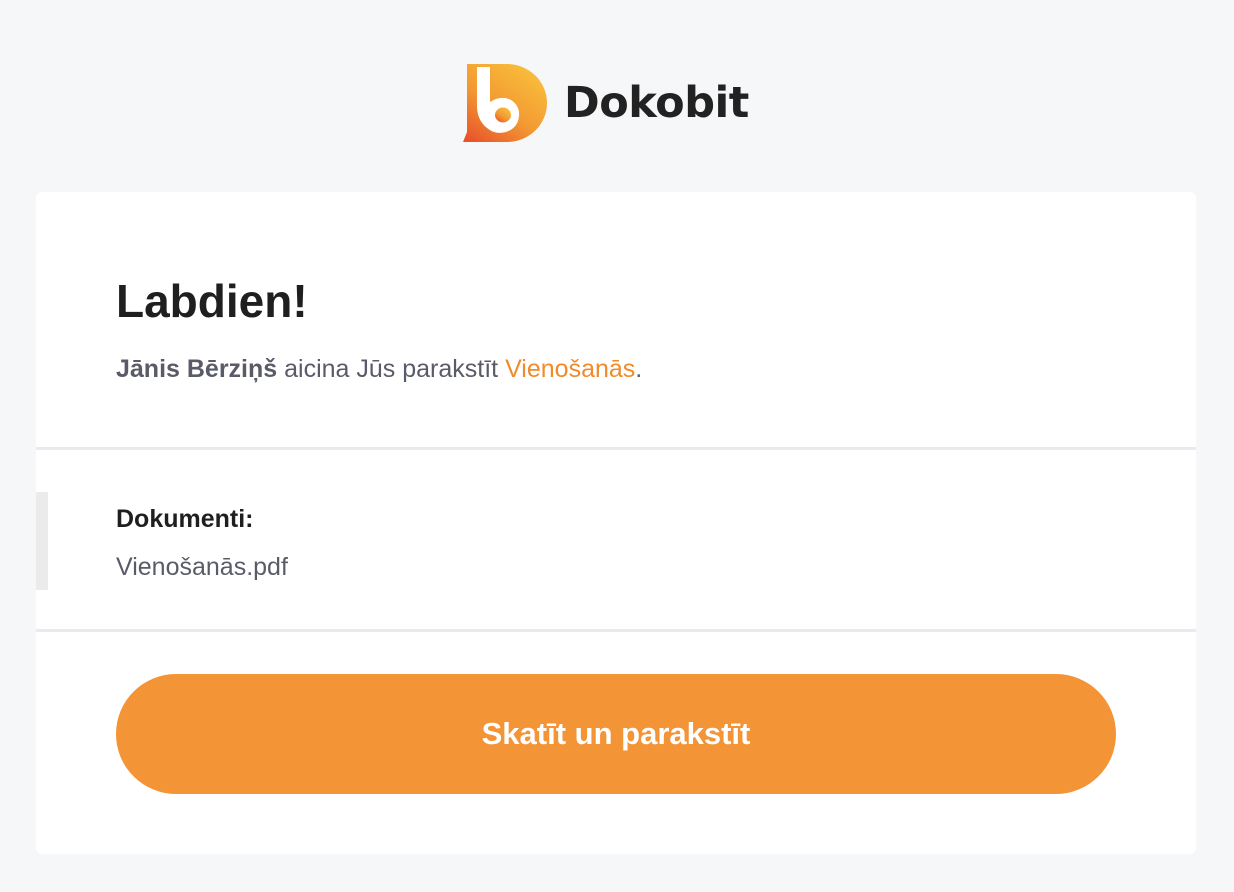 Image resolution: width=1234 pixels, height=892 pixels. I want to click on invitation-message: aicina Jūs parakstīt, so click(391, 369).